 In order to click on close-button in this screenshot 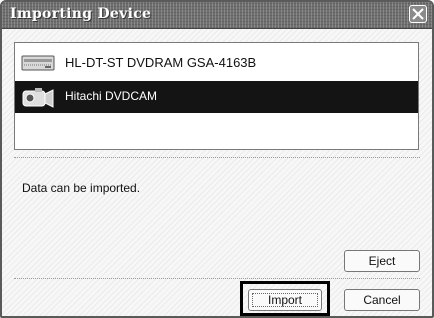, I will do `click(418, 14)`.